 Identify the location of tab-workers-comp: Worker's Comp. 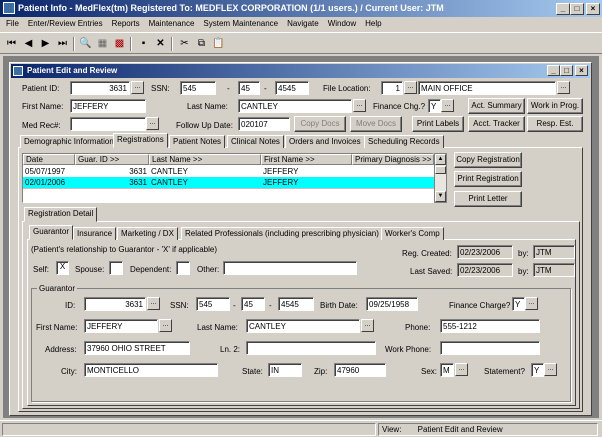
(412, 233).